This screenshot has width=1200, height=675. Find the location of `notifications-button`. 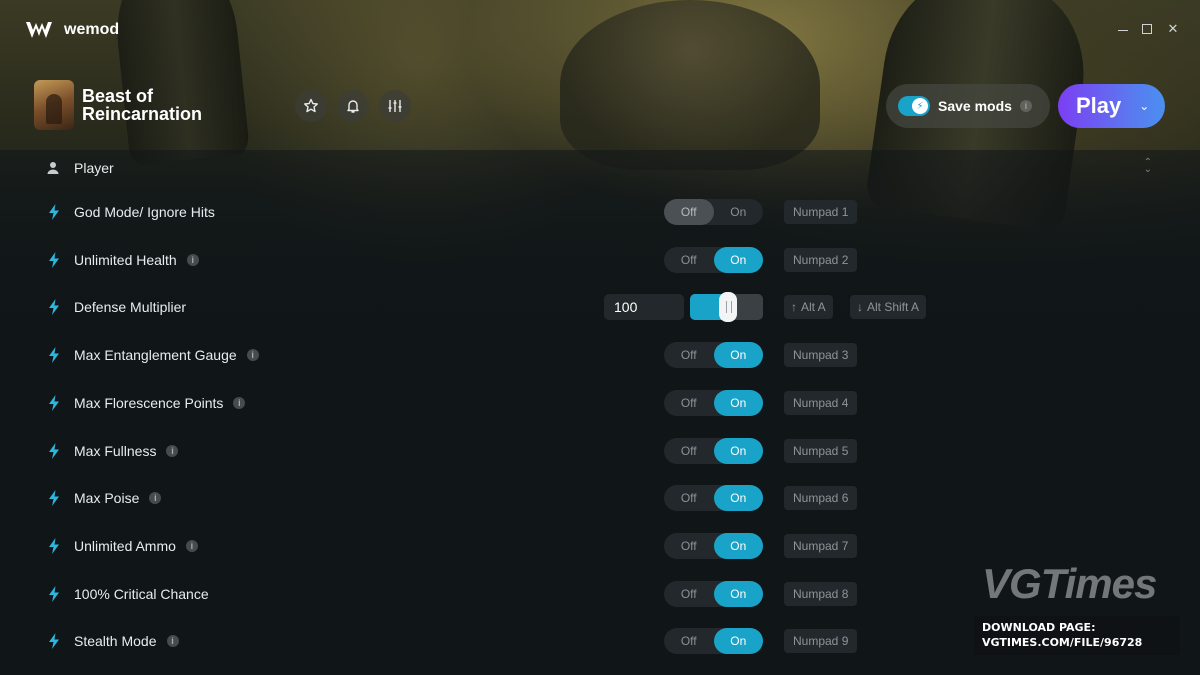

notifications-button is located at coordinates (353, 106).